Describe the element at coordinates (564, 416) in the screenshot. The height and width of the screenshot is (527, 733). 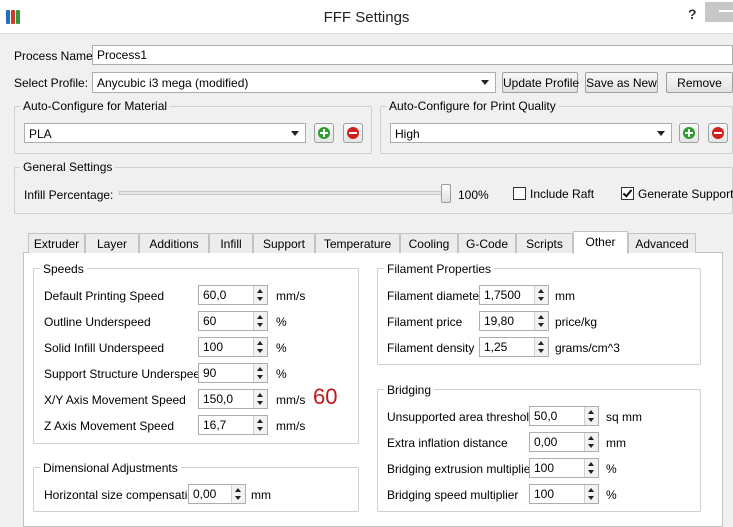
I see `unsupported-area-threshold-input: 50,0` at that location.